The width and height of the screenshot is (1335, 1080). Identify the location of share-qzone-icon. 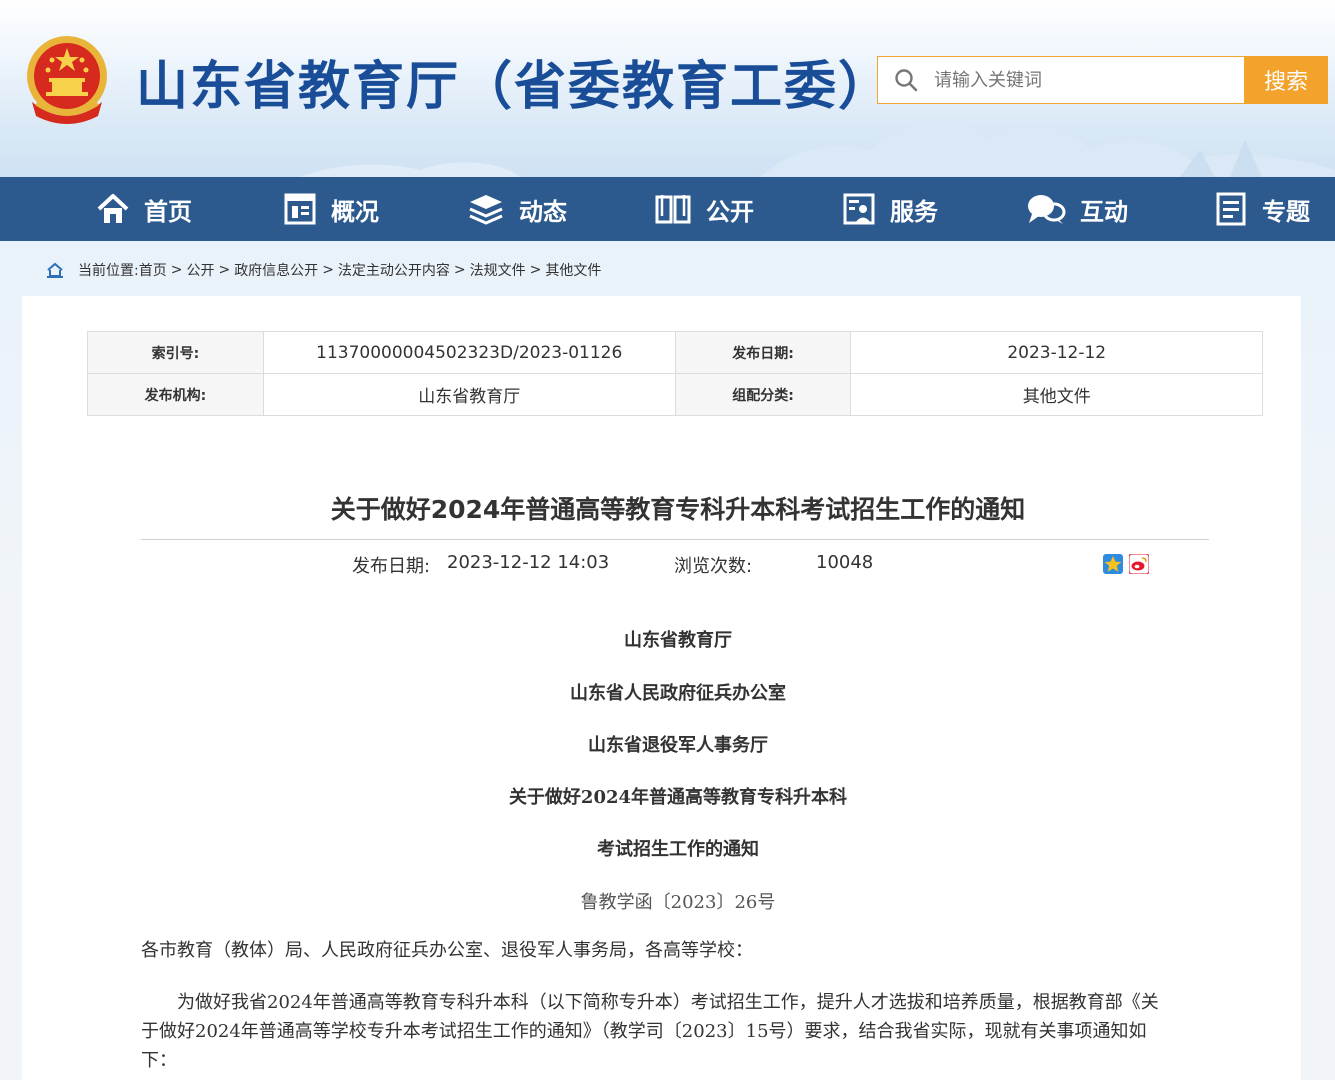
(1113, 564).